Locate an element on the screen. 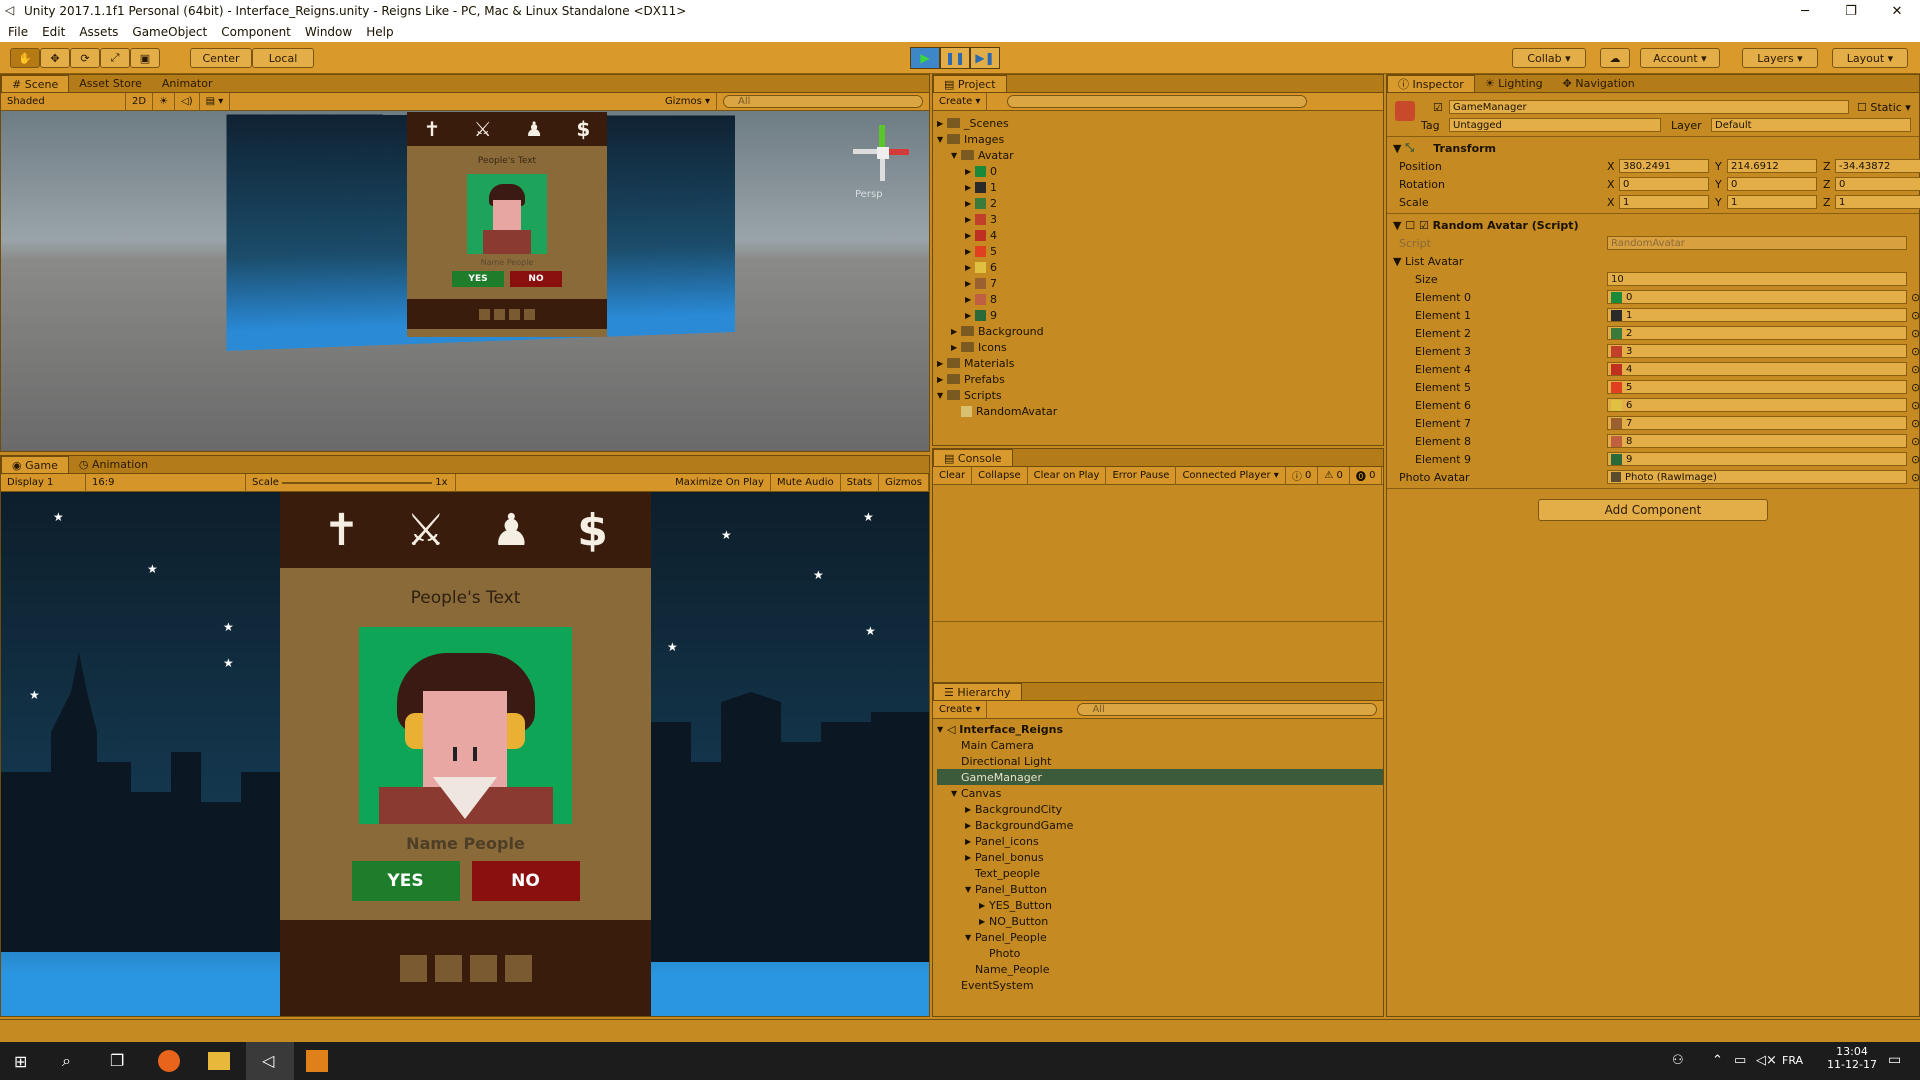 Image resolution: width=1920 pixels, height=1080 pixels. menu-help: Help is located at coordinates (379, 32).